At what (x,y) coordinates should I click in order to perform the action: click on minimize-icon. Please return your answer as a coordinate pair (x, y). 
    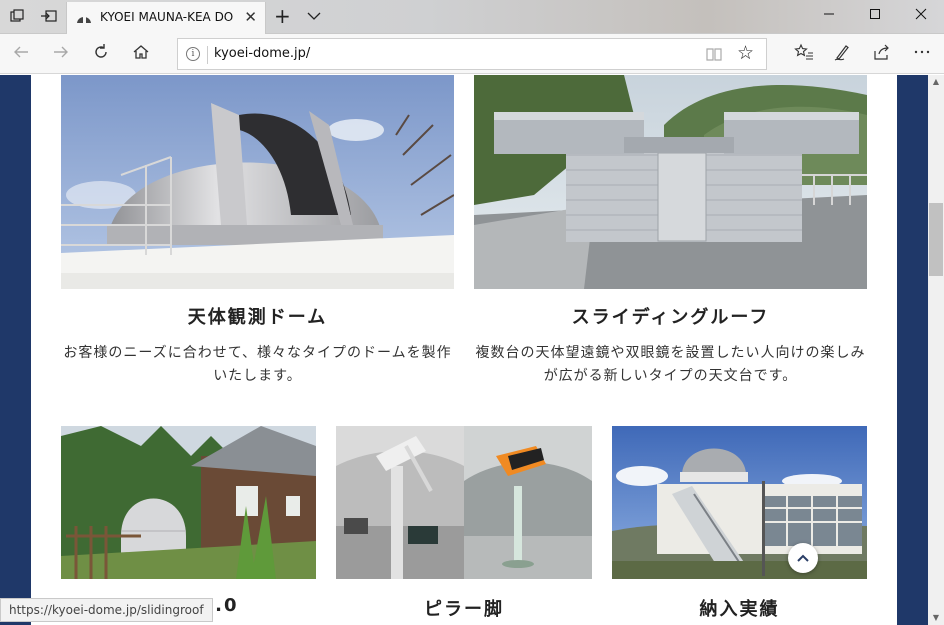
    Looking at the image, I should click on (829, 17).